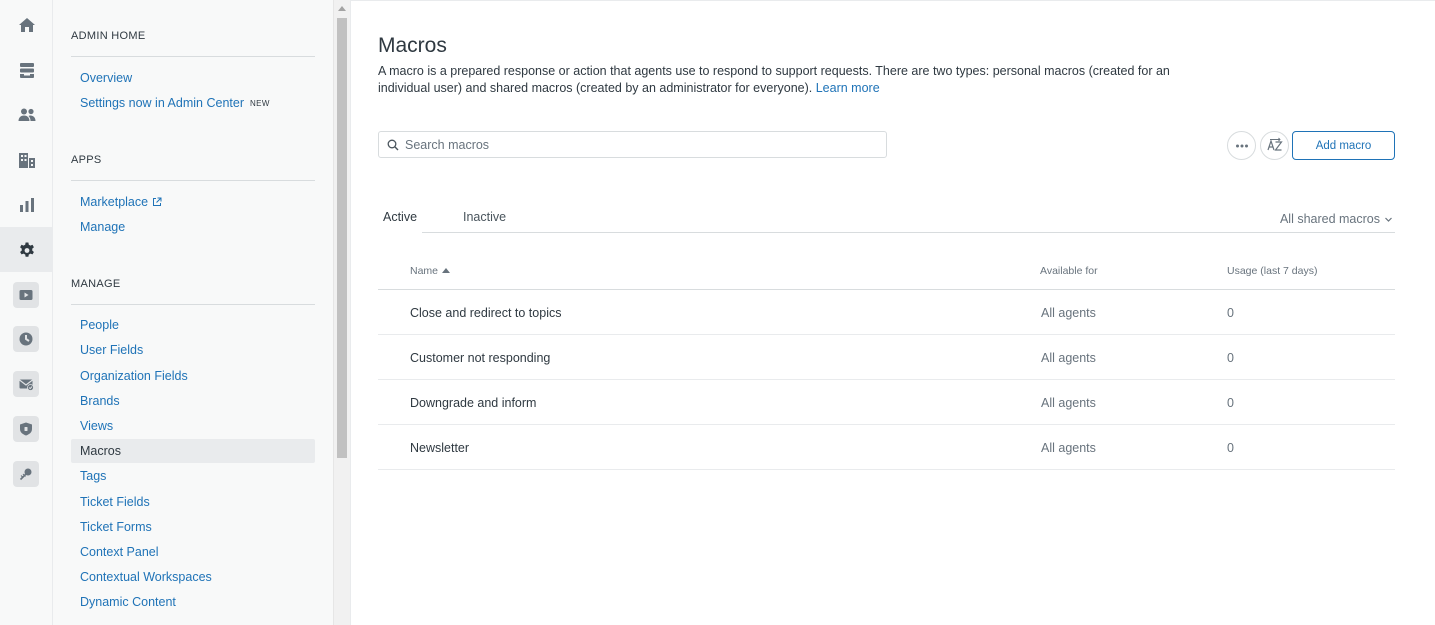 This screenshot has height=625, width=1435. I want to click on rail-customers, so click(26, 114).